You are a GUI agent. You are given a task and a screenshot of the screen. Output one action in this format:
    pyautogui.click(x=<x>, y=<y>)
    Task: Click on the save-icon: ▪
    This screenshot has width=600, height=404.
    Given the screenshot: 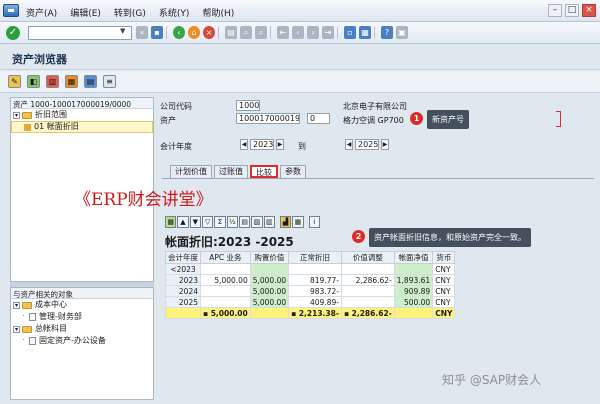 What is the action you would take?
    pyautogui.click(x=157, y=32)
    